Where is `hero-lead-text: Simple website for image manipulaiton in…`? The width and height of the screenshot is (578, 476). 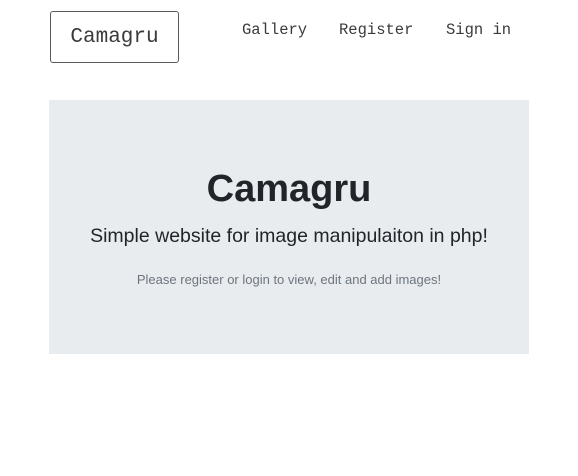
hero-lead-text: Simple website for image manipulaiton in… is located at coordinates (289, 236).